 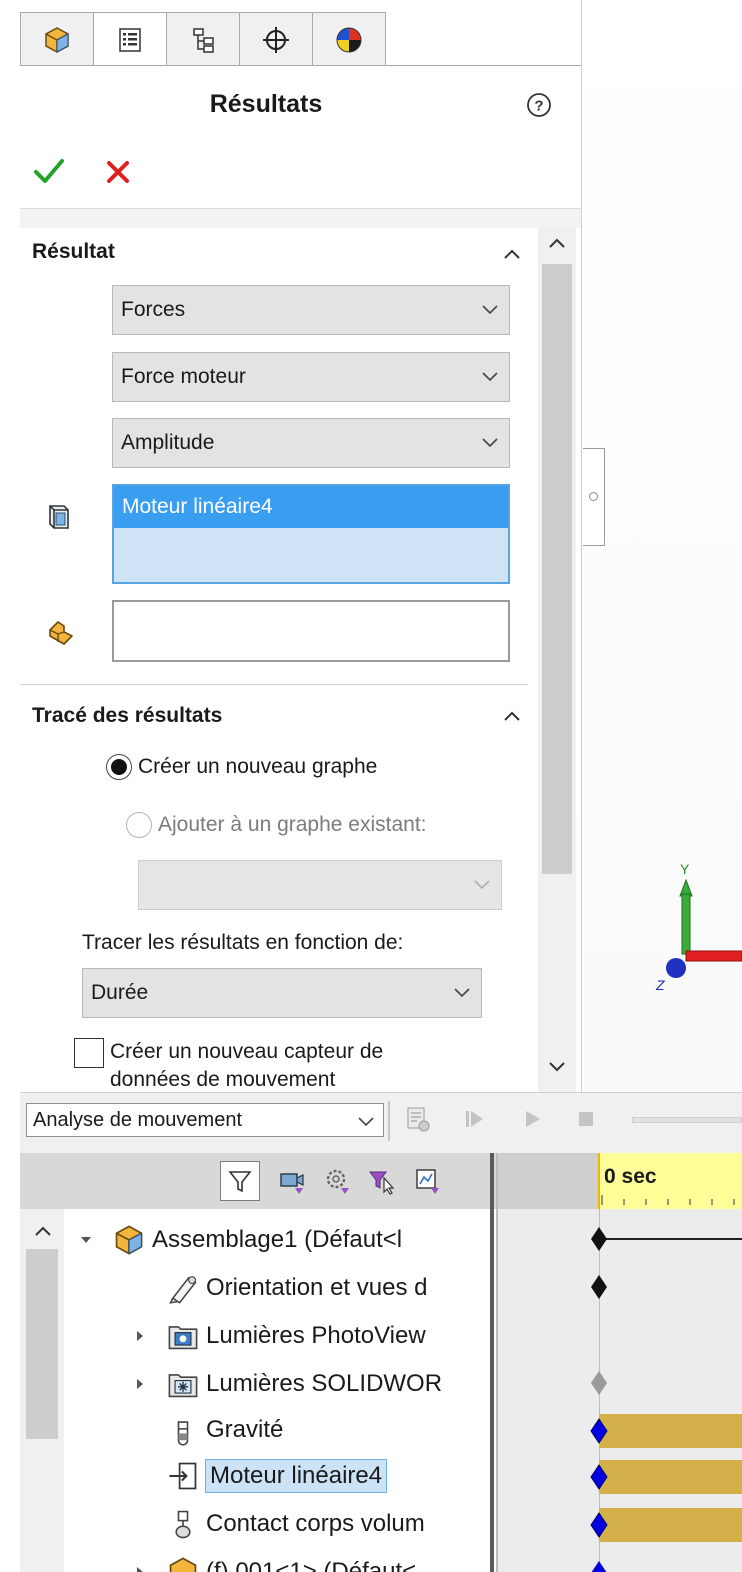 What do you see at coordinates (630, 1176) in the screenshot?
I see `time-label: 0 sec` at bounding box center [630, 1176].